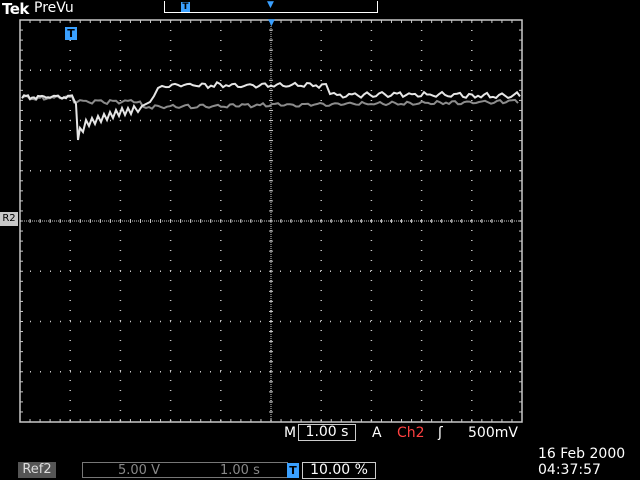 The height and width of the screenshot is (480, 640). Describe the element at coordinates (440, 433) in the screenshot. I see `trigger-slope-icon: ʃ` at that location.